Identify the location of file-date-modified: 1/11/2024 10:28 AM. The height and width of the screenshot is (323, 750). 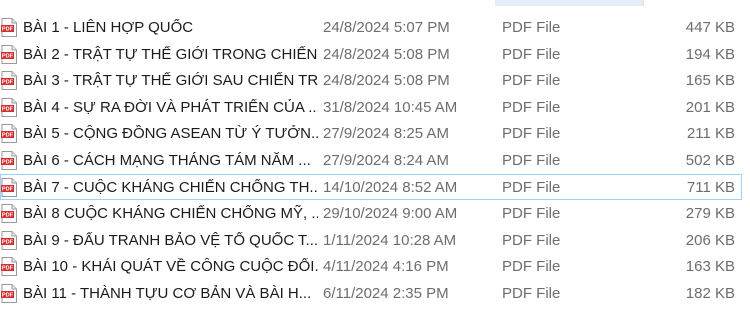
(390, 240).